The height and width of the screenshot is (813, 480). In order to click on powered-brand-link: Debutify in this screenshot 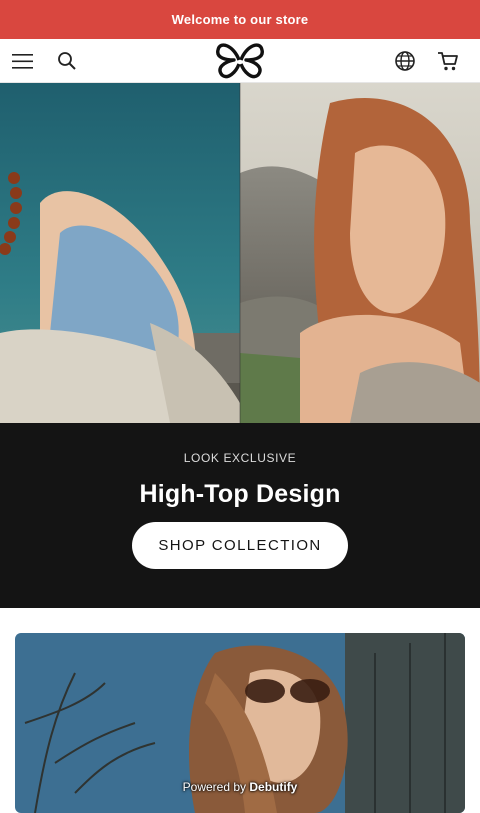, I will do `click(273, 787)`.